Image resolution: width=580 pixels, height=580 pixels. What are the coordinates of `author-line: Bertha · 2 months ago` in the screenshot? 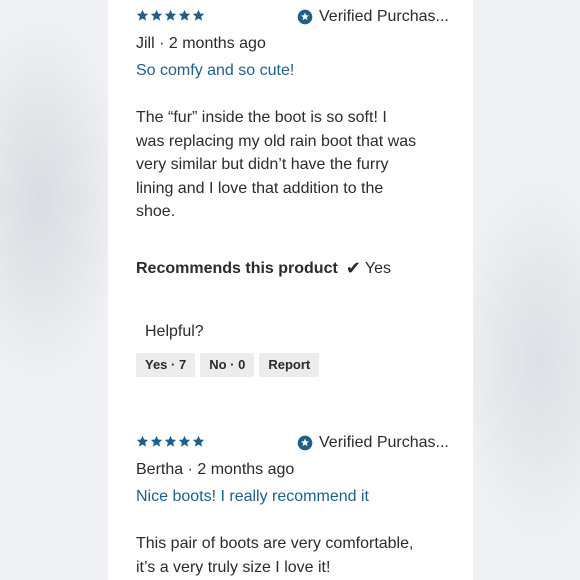 It's located at (215, 469).